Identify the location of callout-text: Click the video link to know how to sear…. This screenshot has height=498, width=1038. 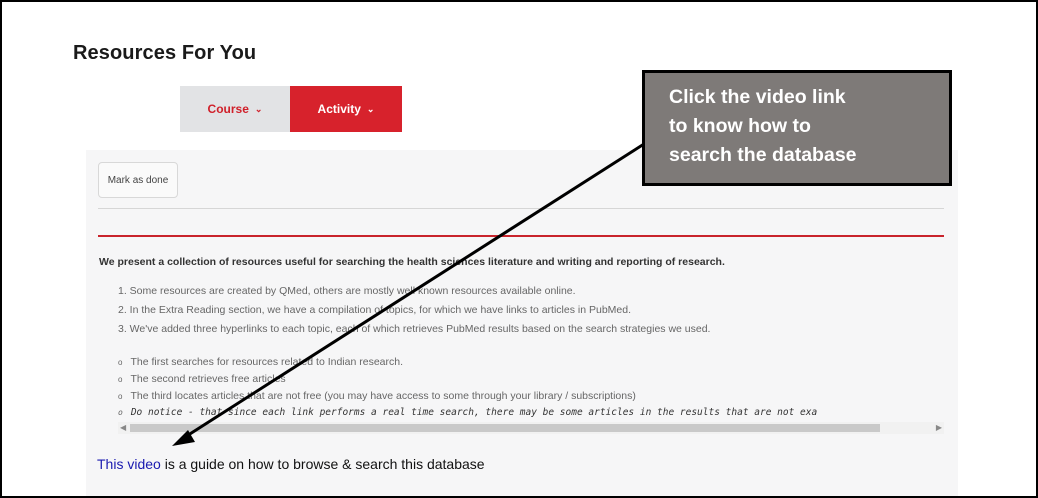
(763, 126).